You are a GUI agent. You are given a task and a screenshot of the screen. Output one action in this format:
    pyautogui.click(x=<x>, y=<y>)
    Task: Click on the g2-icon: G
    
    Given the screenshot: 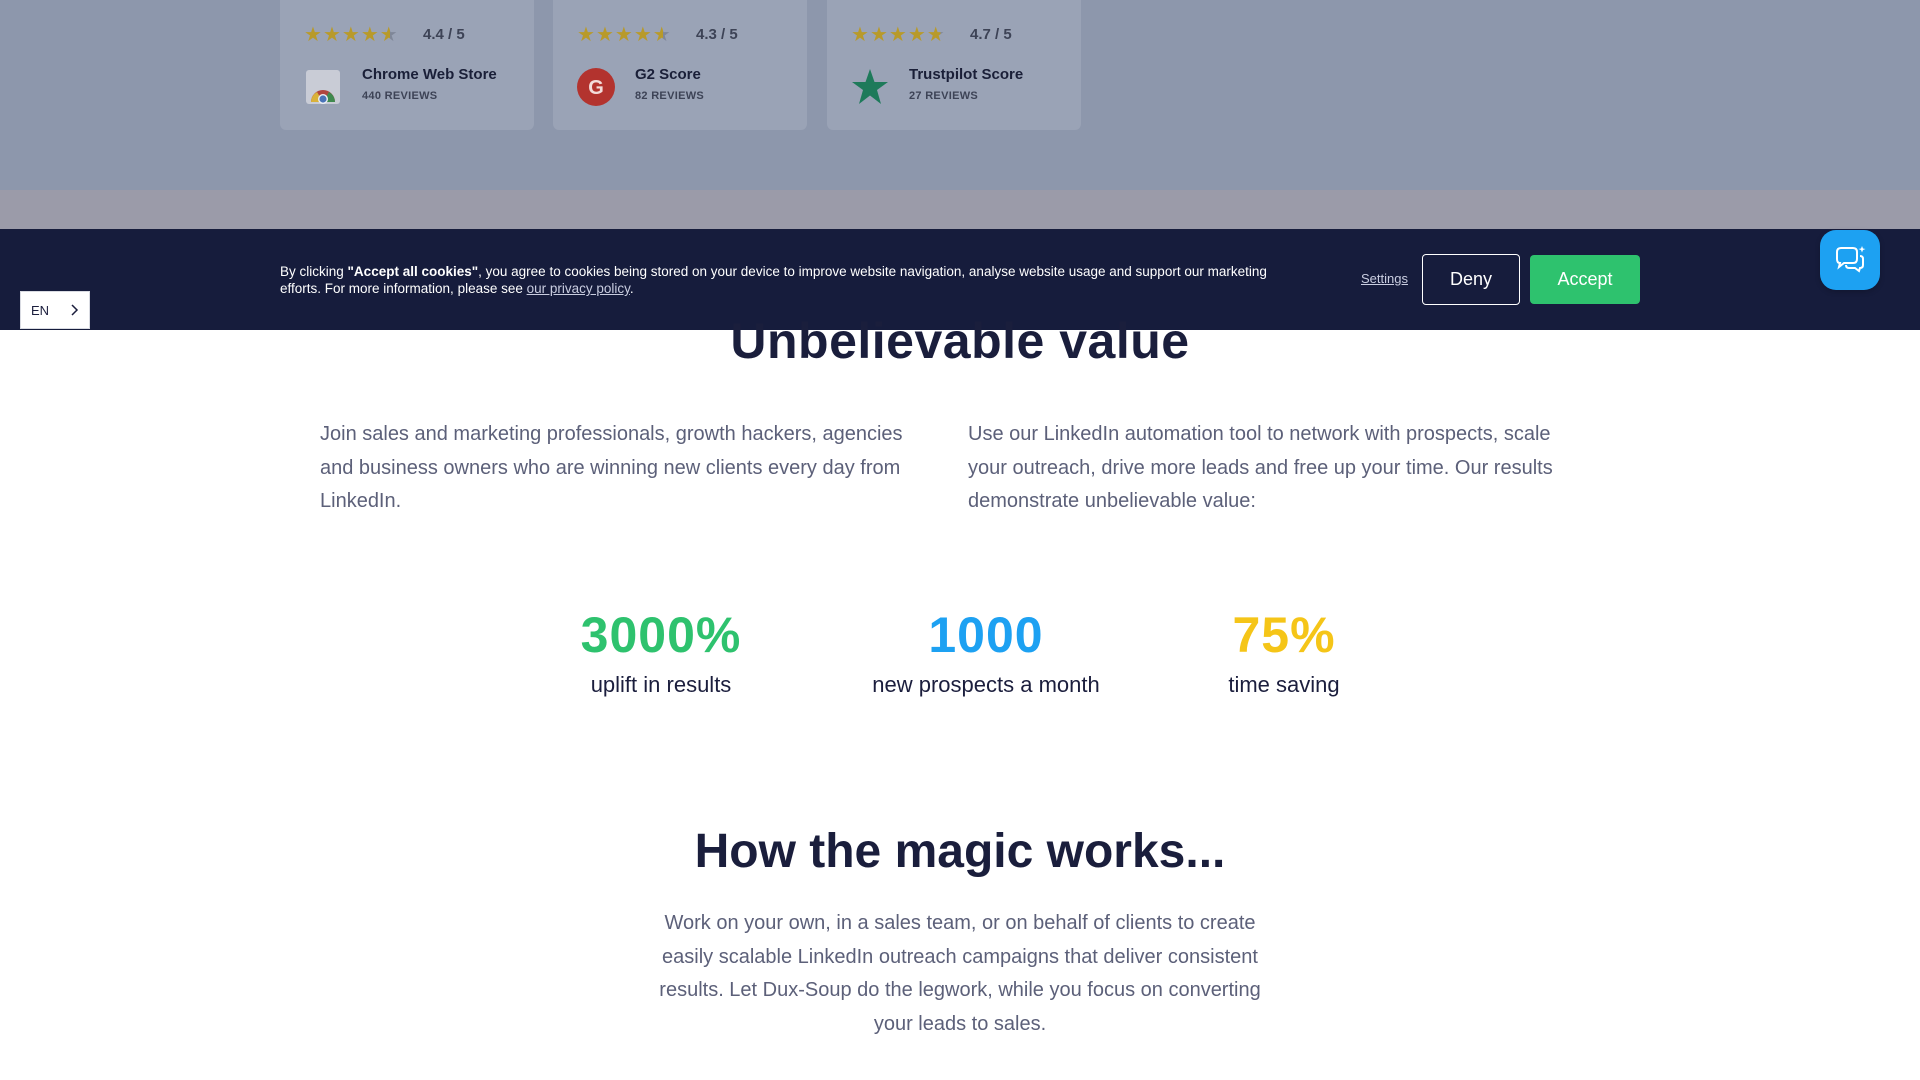 What is the action you would take?
    pyautogui.click(x=596, y=87)
    